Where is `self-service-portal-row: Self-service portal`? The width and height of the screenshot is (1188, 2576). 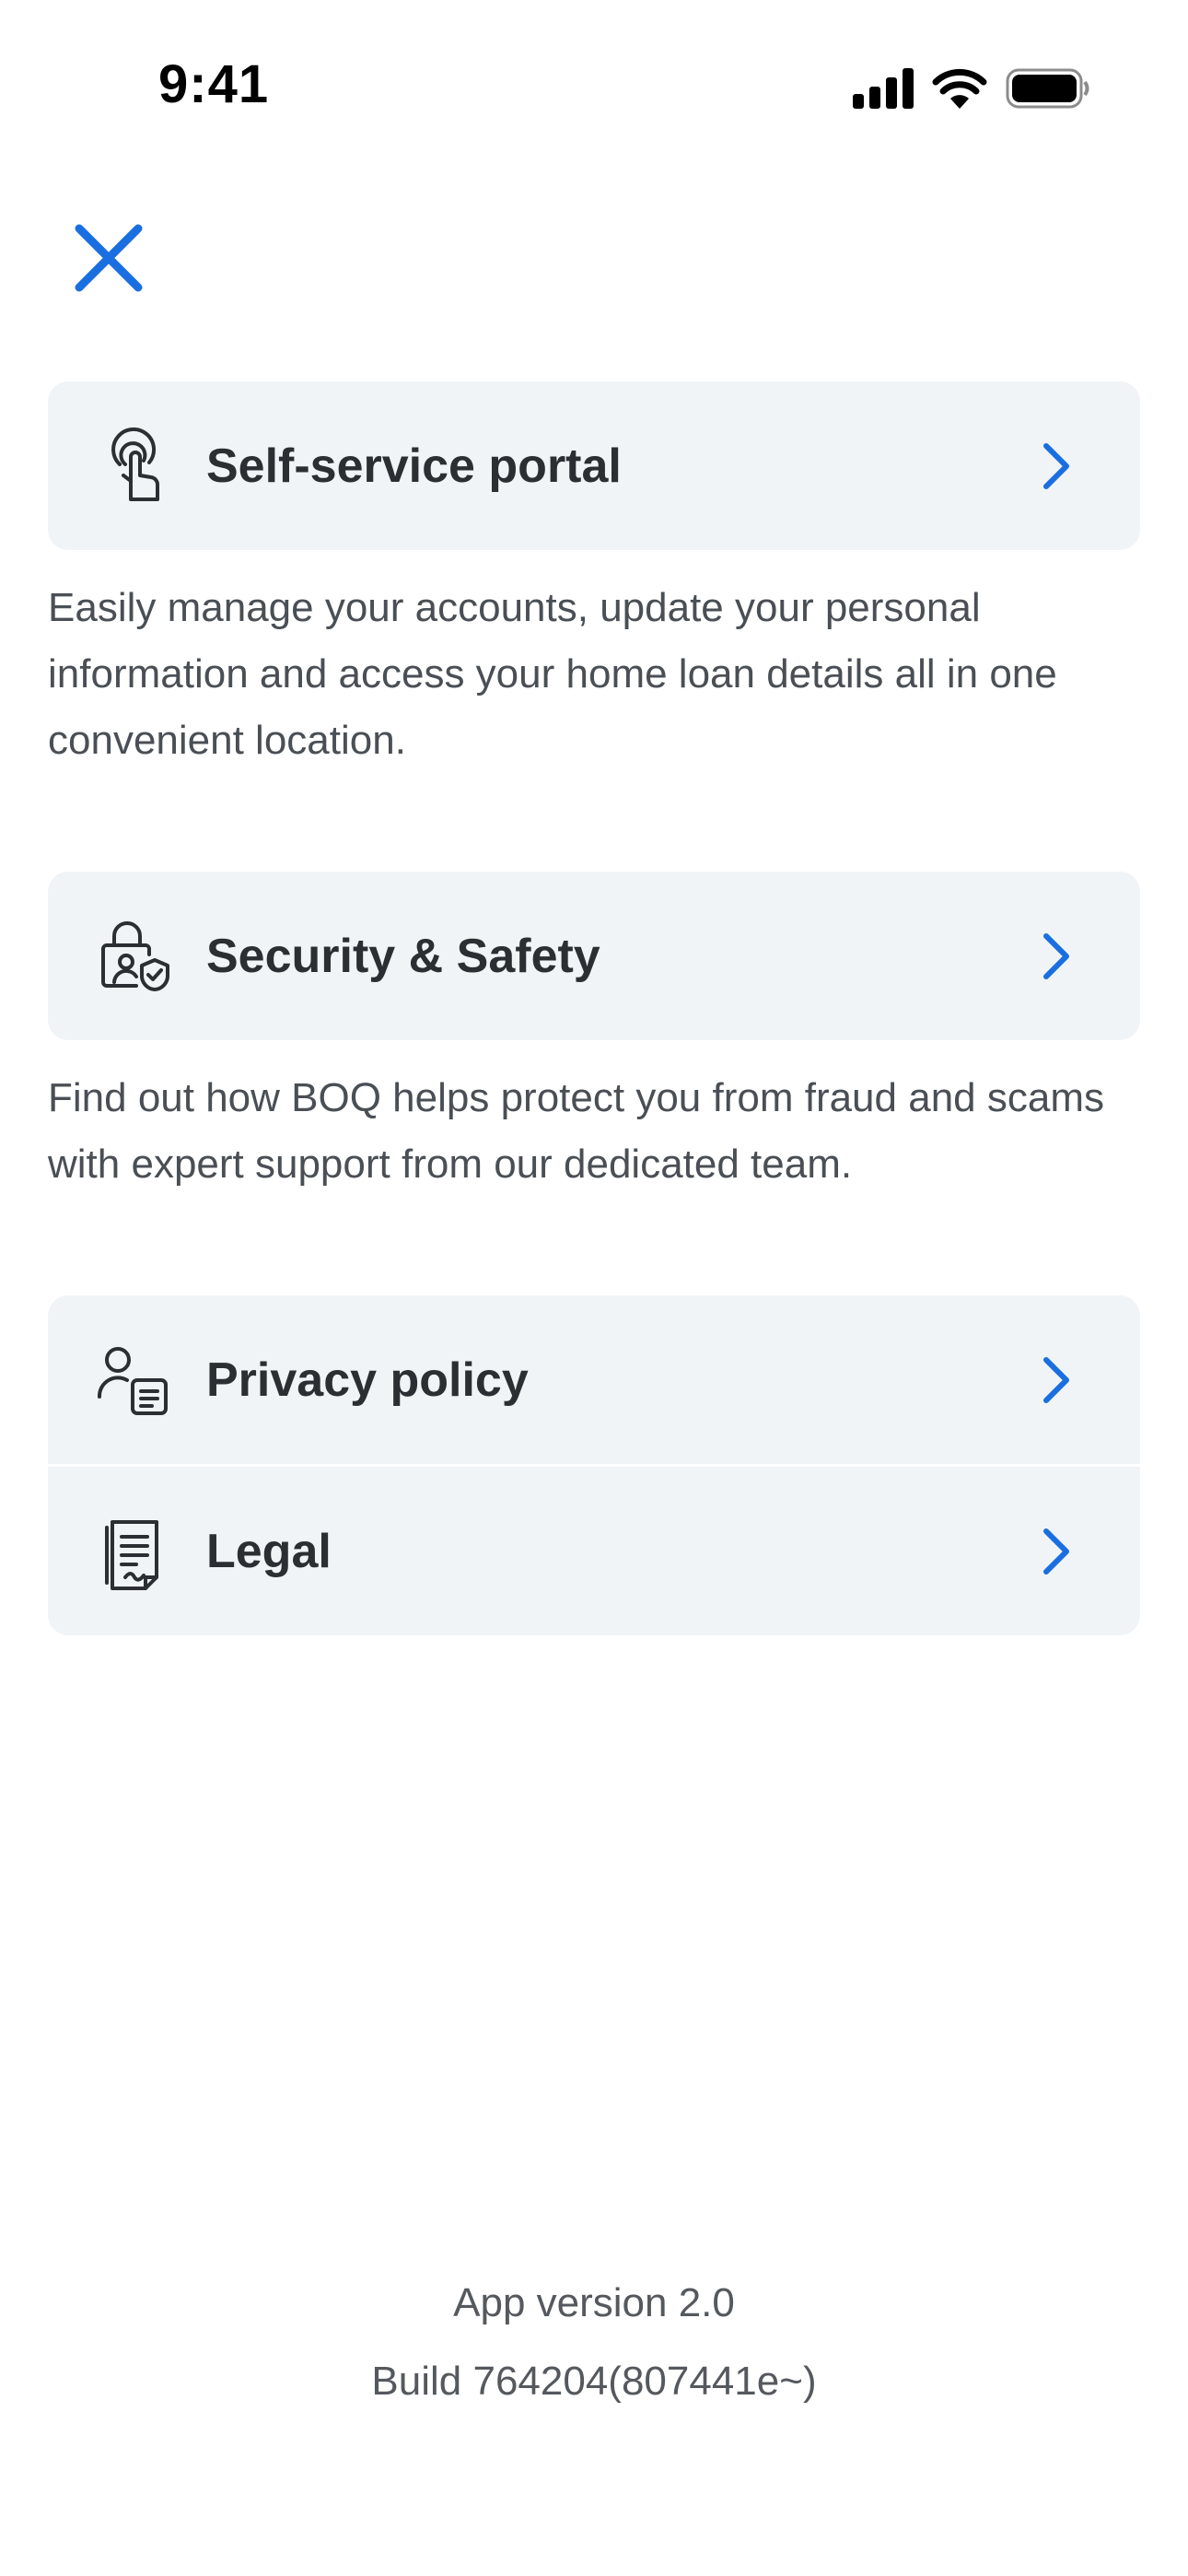
self-service-portal-row: Self-service portal is located at coordinates (594, 465).